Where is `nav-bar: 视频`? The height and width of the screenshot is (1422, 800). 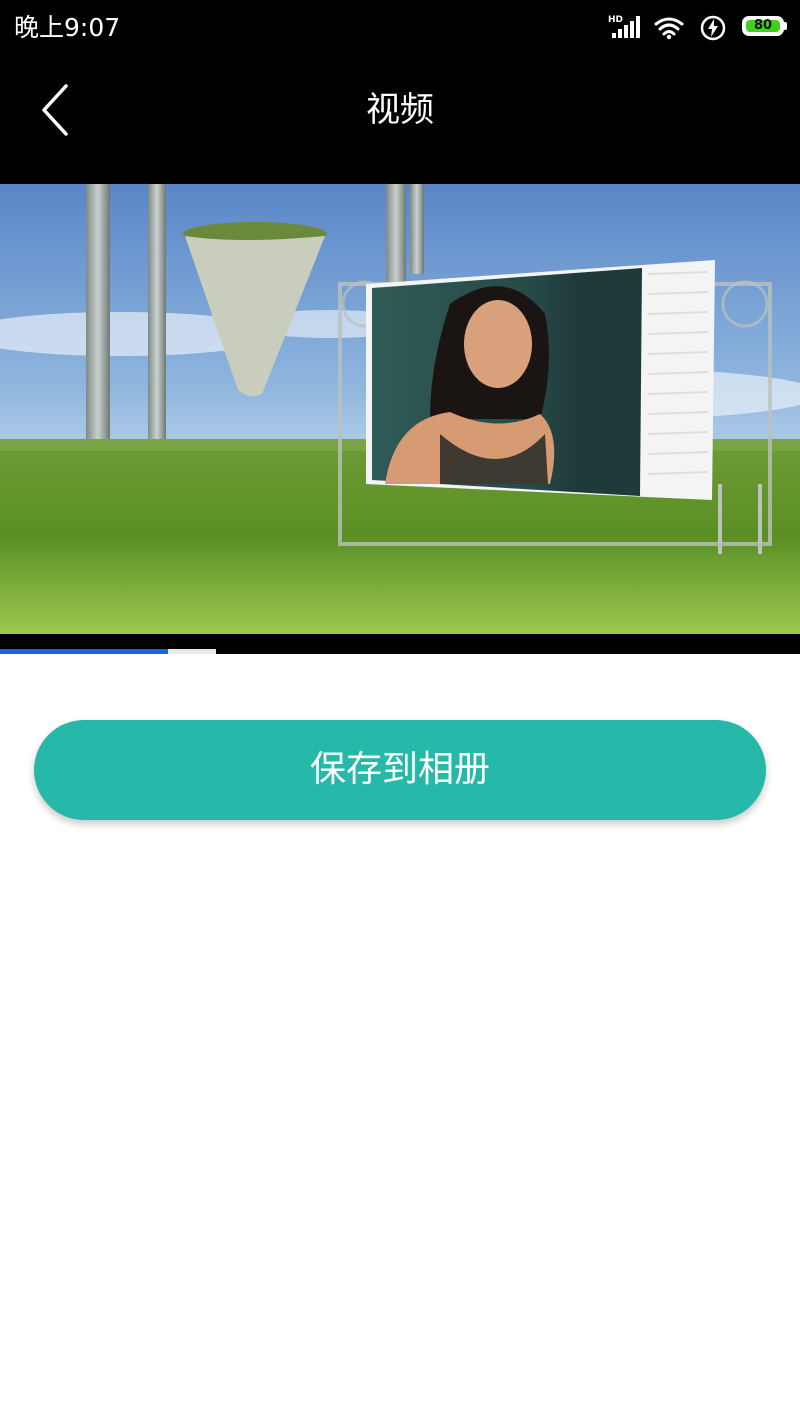
nav-bar: 视频 is located at coordinates (400, 120).